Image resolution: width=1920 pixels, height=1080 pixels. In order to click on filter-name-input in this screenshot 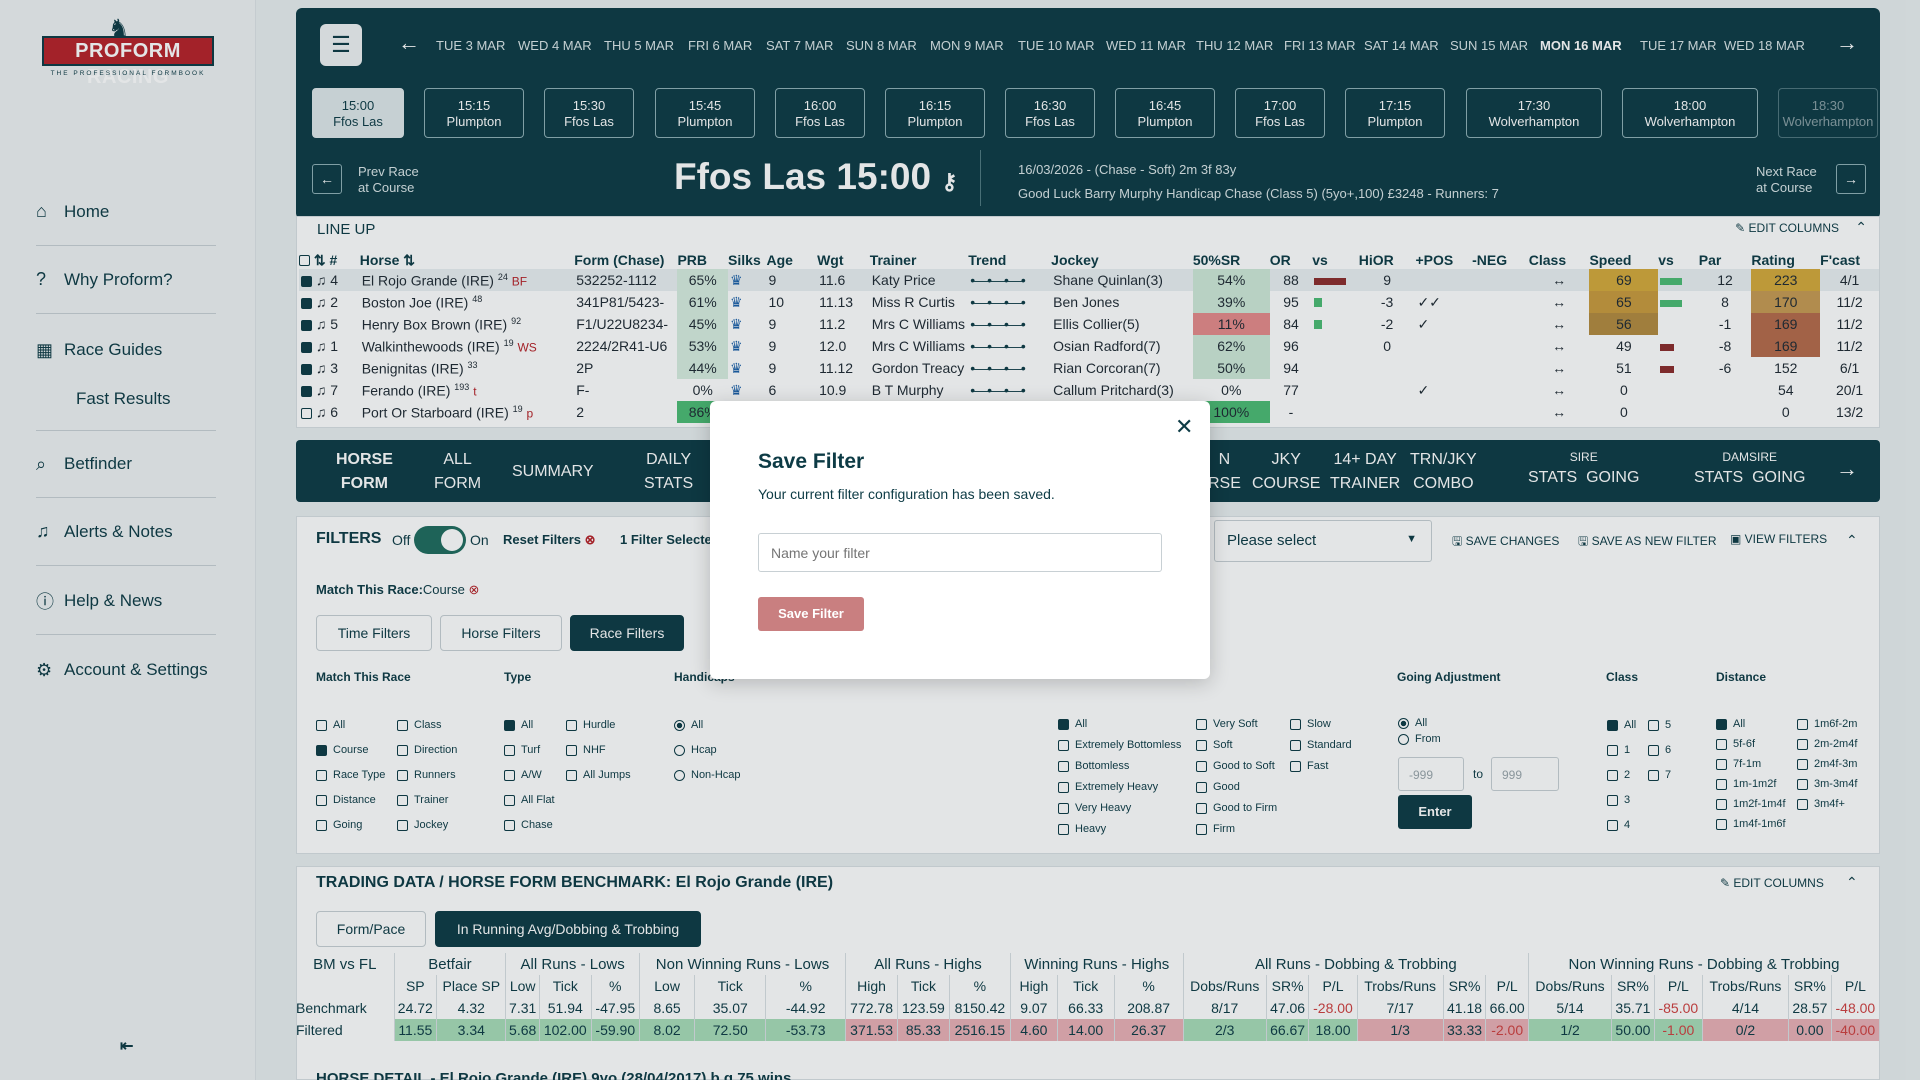, I will do `click(960, 552)`.